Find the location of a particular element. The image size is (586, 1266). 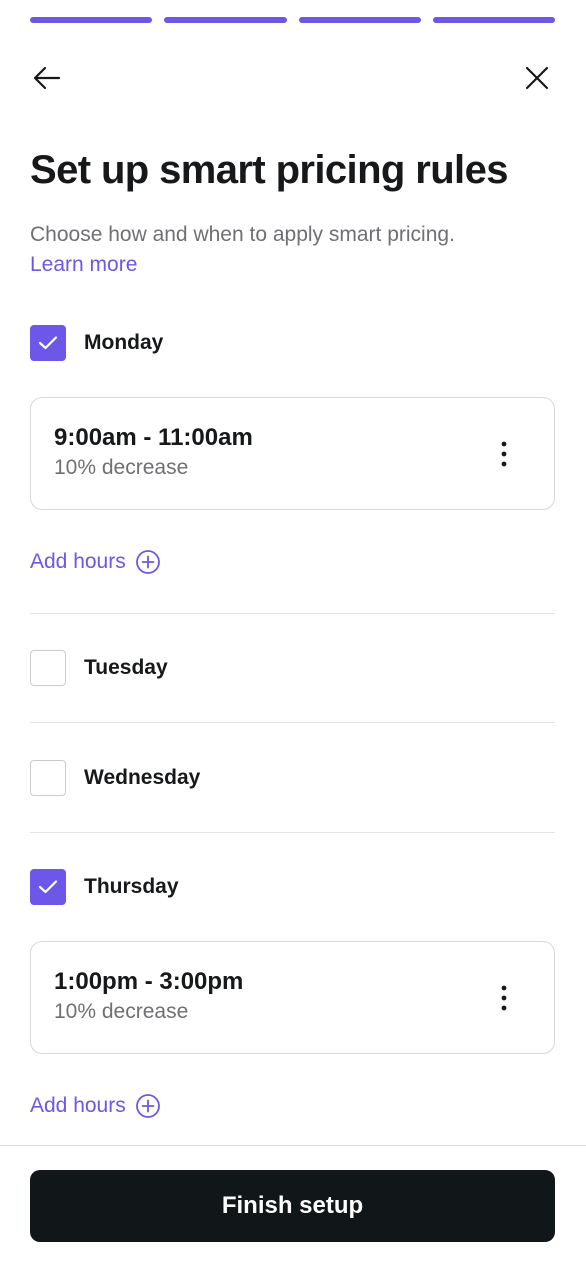

day-row-wednesday: Wednesday is located at coordinates (292, 778).